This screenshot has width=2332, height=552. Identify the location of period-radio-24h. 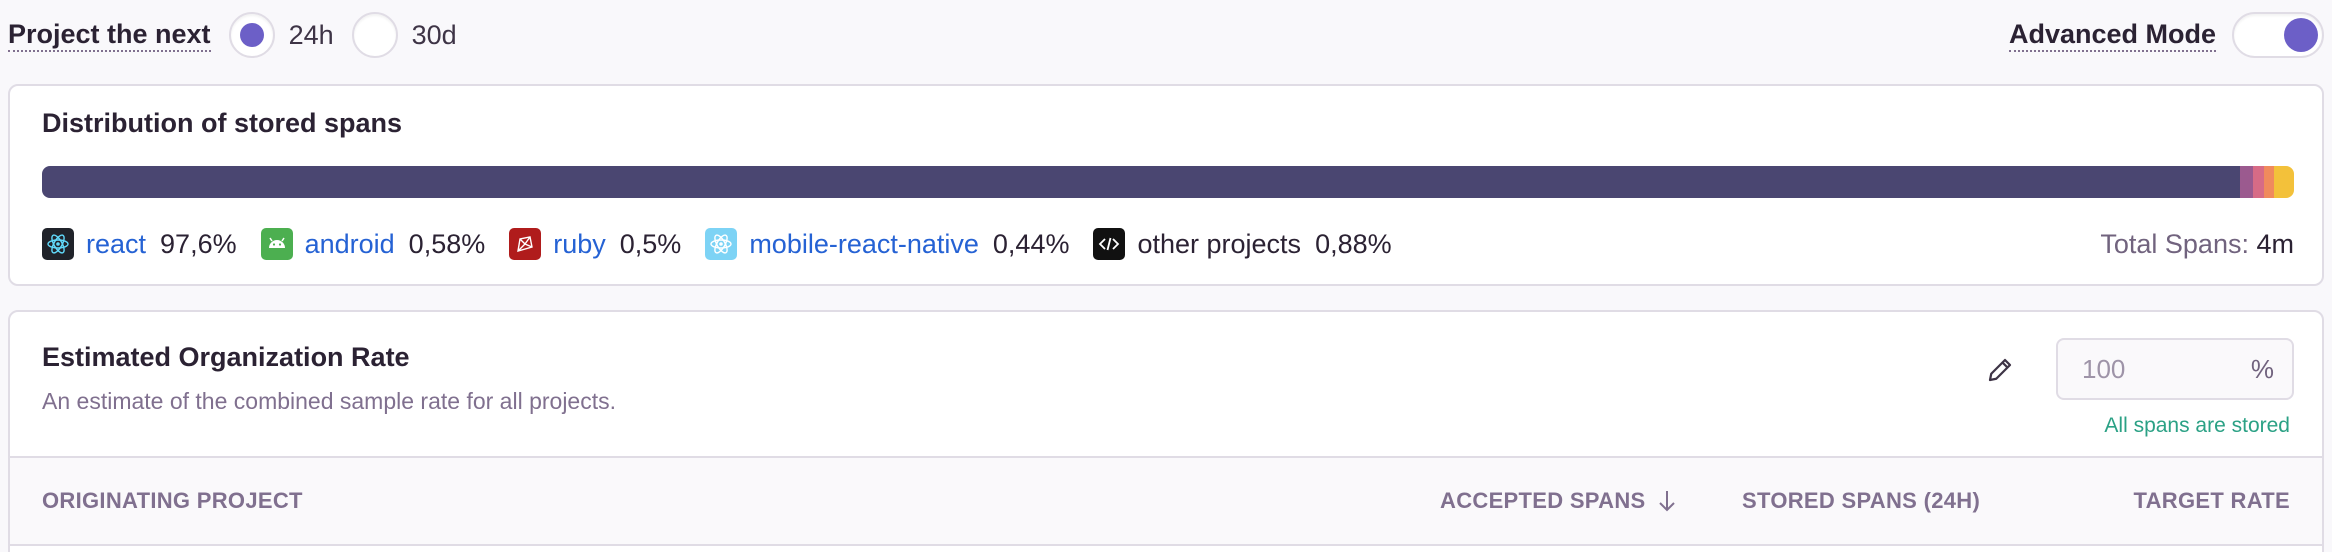
(251, 35).